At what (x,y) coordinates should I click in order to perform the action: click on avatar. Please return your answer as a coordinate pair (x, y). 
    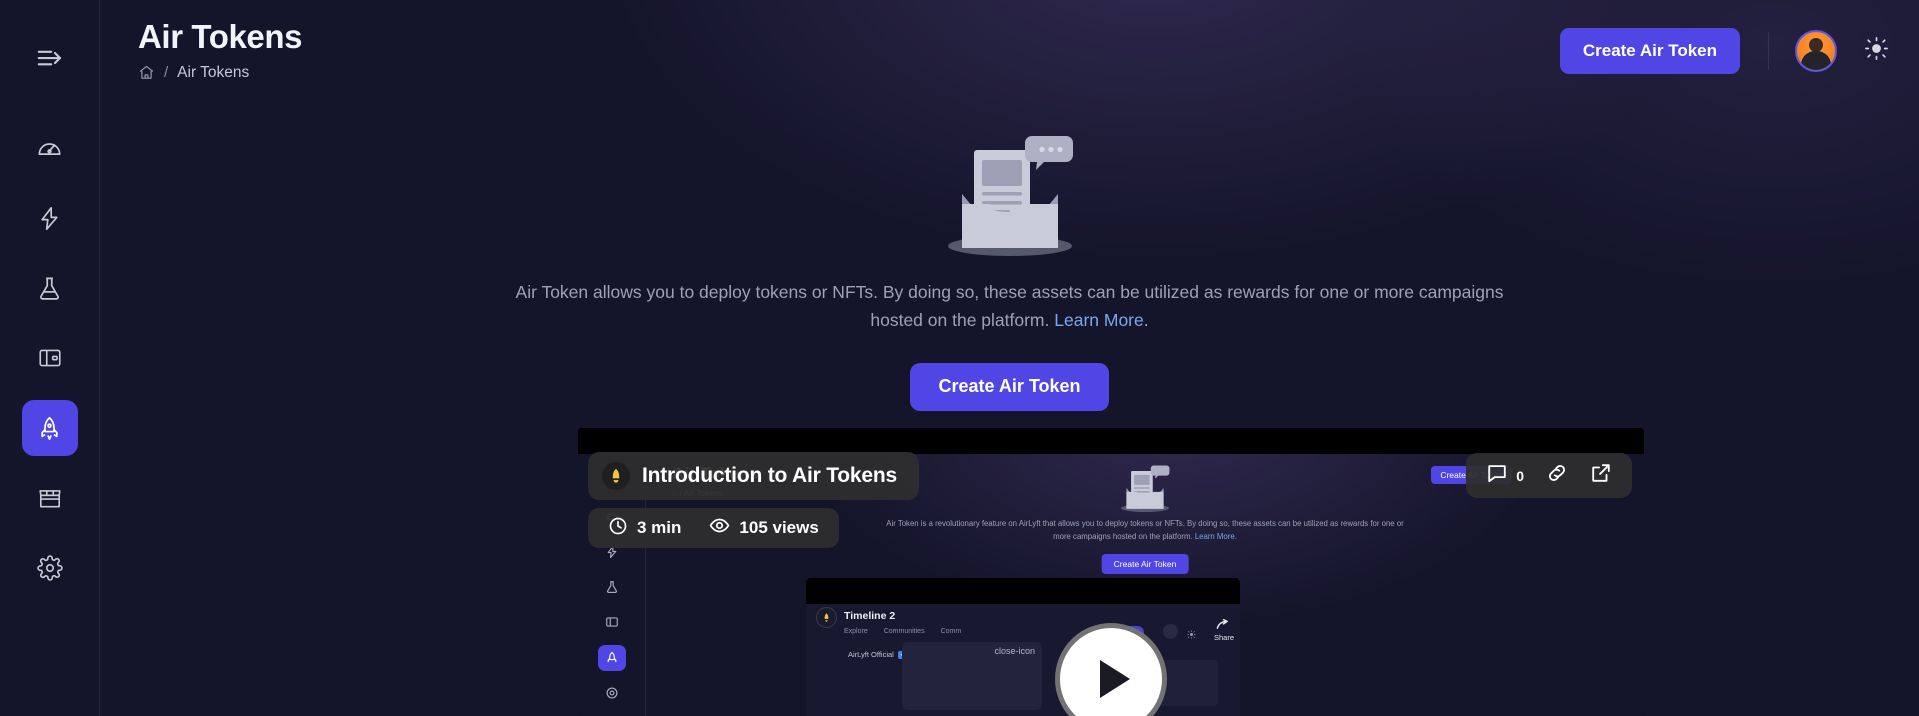
    Looking at the image, I should click on (1816, 51).